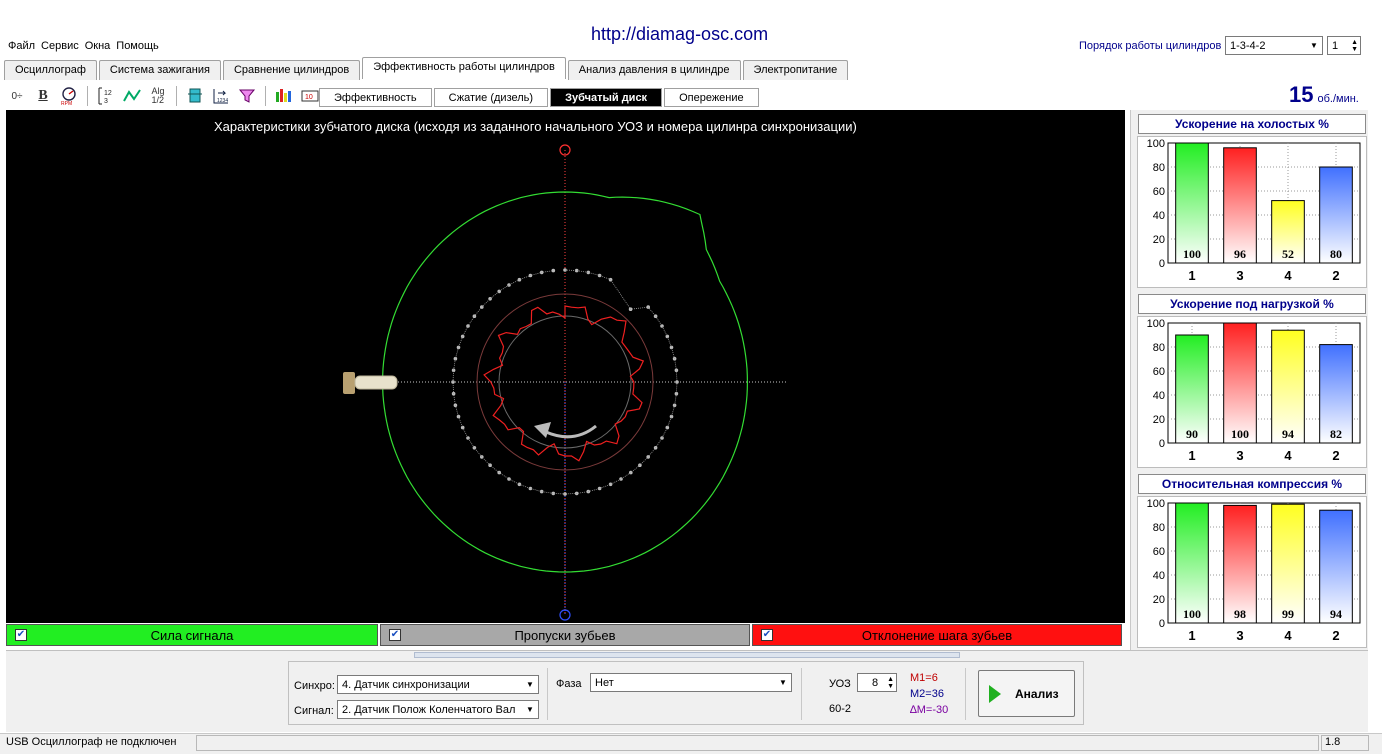 This screenshot has height=754, width=1382. I want to click on alg-half-icon: Alg 1/2, so click(158, 96).